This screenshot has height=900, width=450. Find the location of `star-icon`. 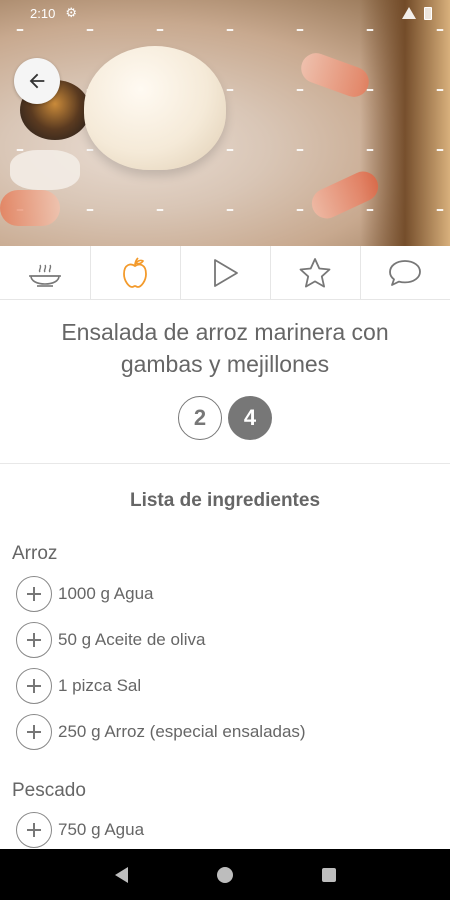

star-icon is located at coordinates (315, 272).